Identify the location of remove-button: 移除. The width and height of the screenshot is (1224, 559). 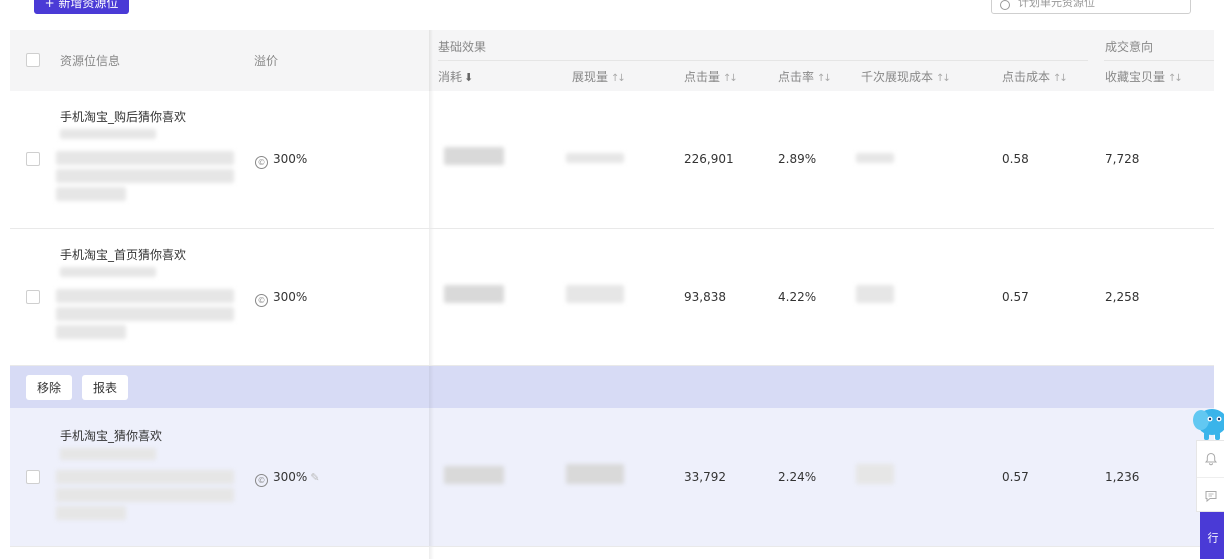
(49, 387).